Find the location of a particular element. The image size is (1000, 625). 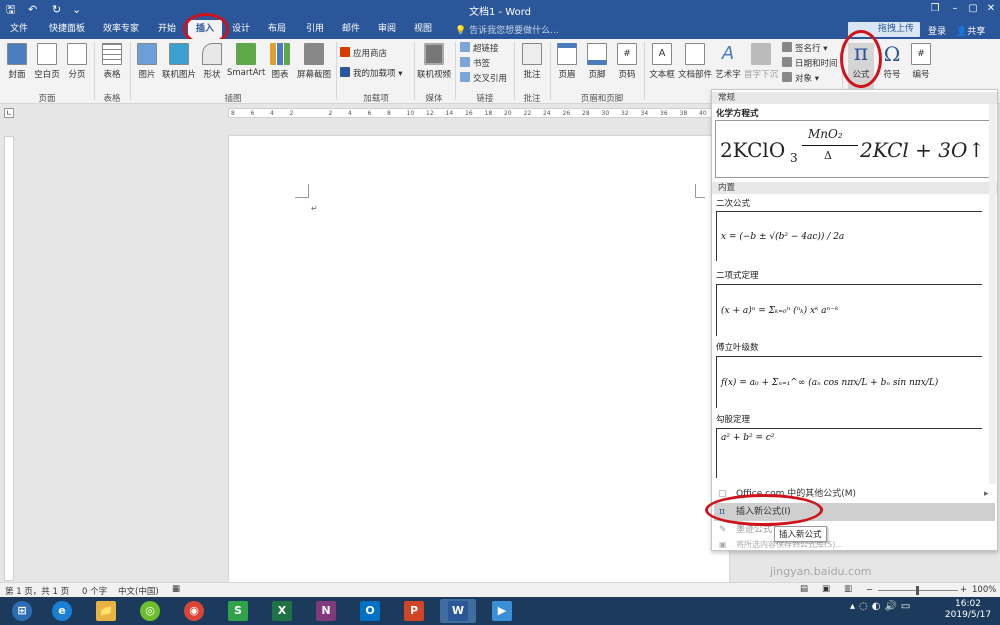

quick-parts-button: 文档部件 is located at coordinates (695, 61).